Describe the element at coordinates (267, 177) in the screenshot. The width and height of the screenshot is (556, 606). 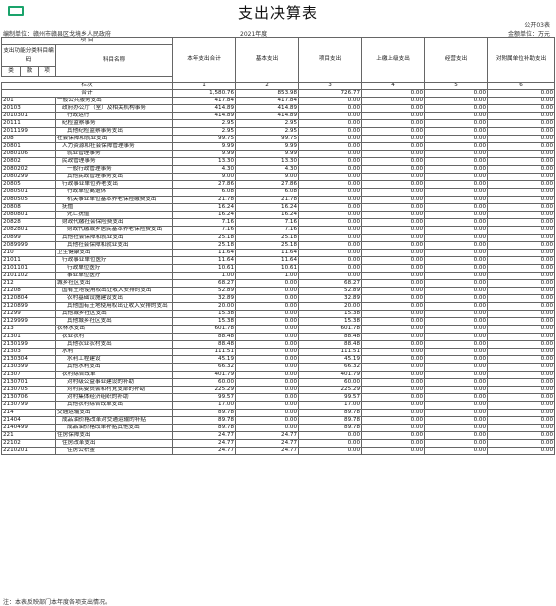
I see `row-value-cell: 9.00` at that location.